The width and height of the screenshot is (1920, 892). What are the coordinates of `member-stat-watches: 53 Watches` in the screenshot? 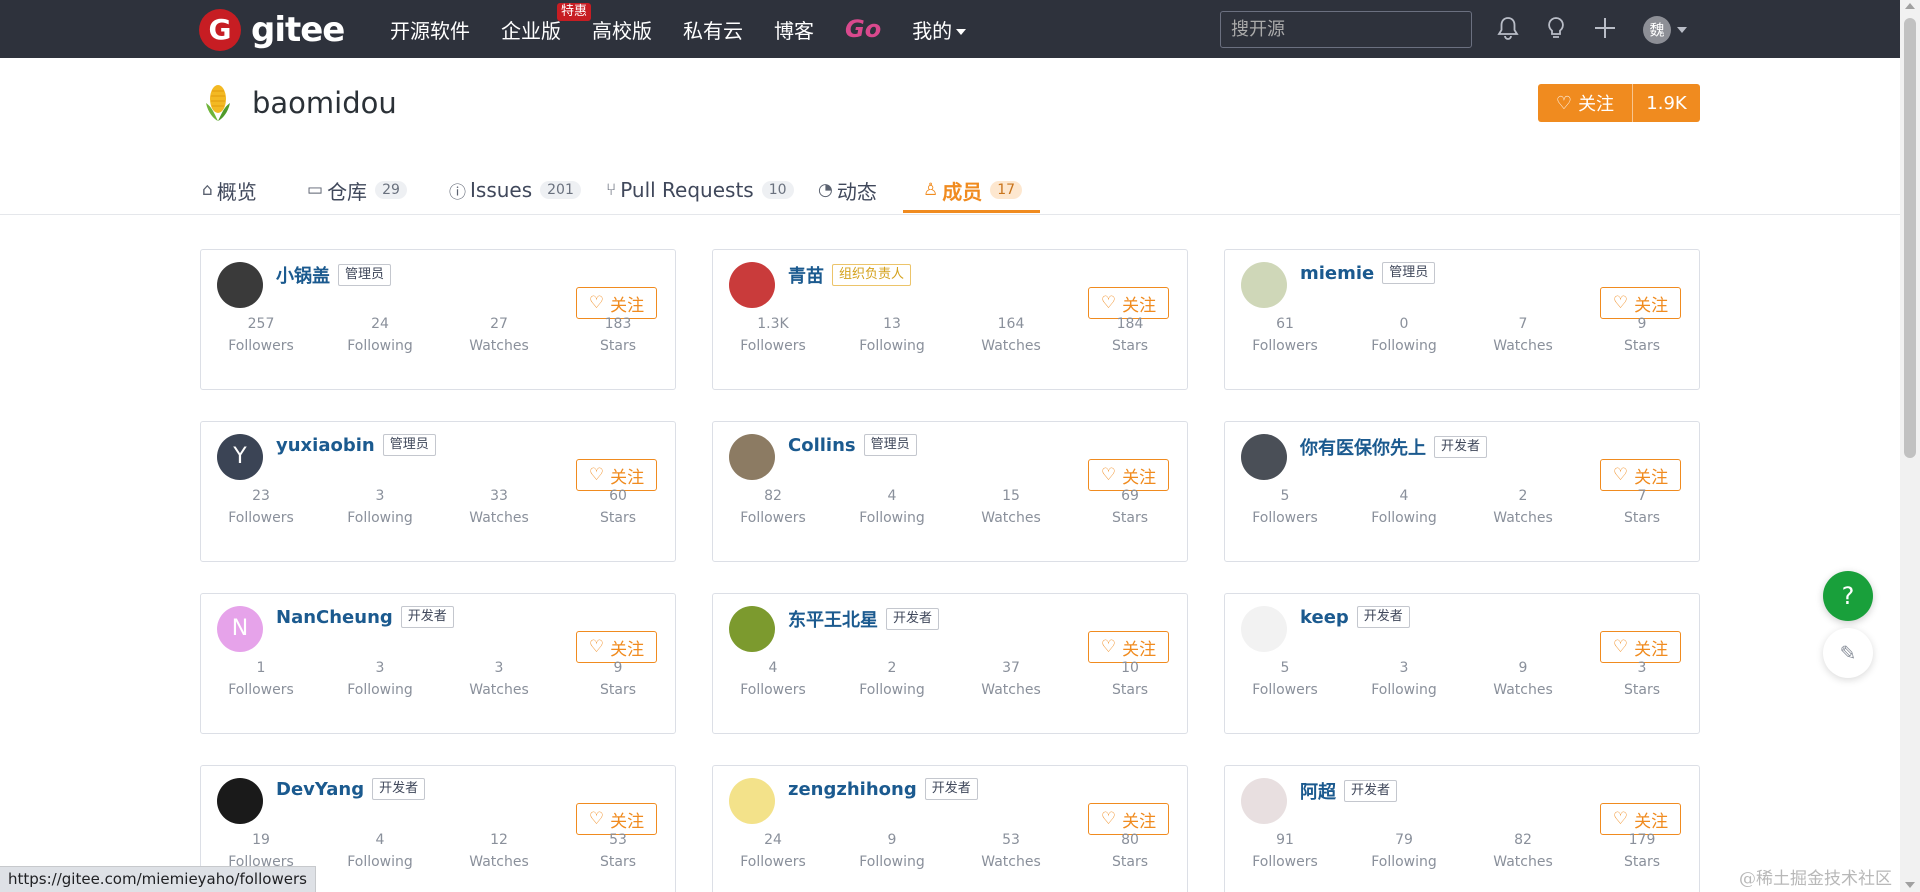 It's located at (1011, 851).